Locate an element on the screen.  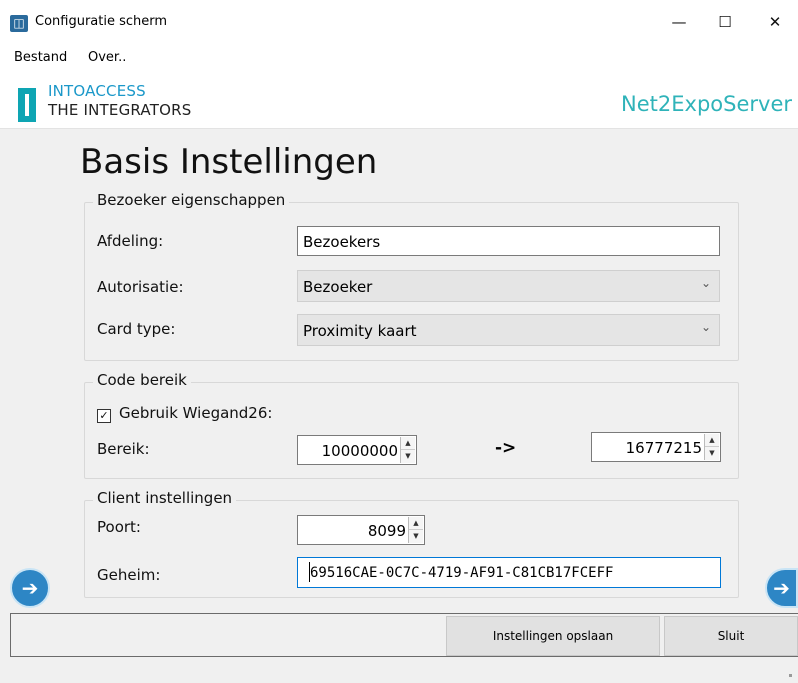
port-spinner: ▲ ▼ is located at coordinates (415, 530).